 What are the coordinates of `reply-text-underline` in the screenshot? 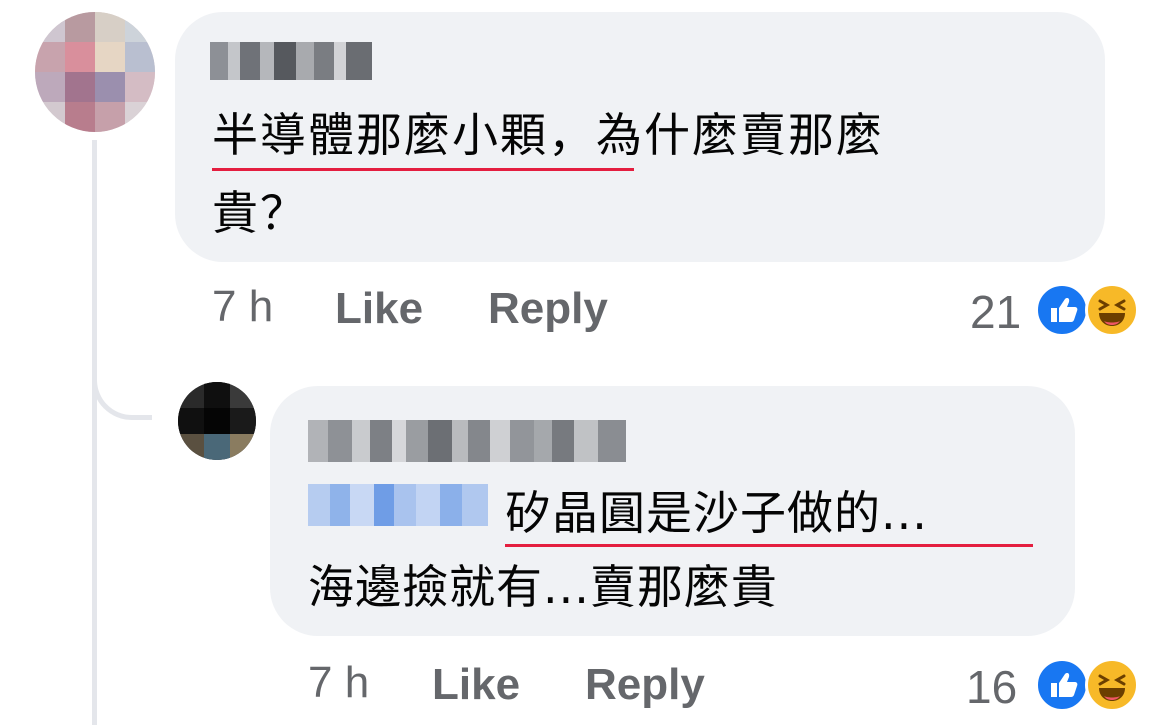 It's located at (769, 545).